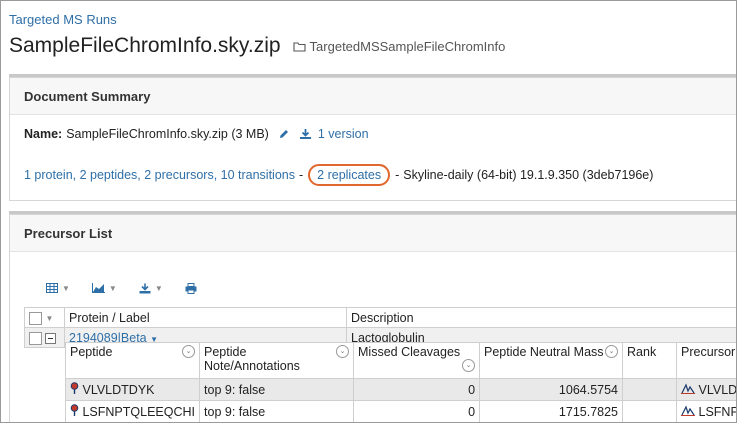 The image size is (737, 423). What do you see at coordinates (706, 389) in the screenshot?
I see `precursor-cell: VLVLDT` at bounding box center [706, 389].